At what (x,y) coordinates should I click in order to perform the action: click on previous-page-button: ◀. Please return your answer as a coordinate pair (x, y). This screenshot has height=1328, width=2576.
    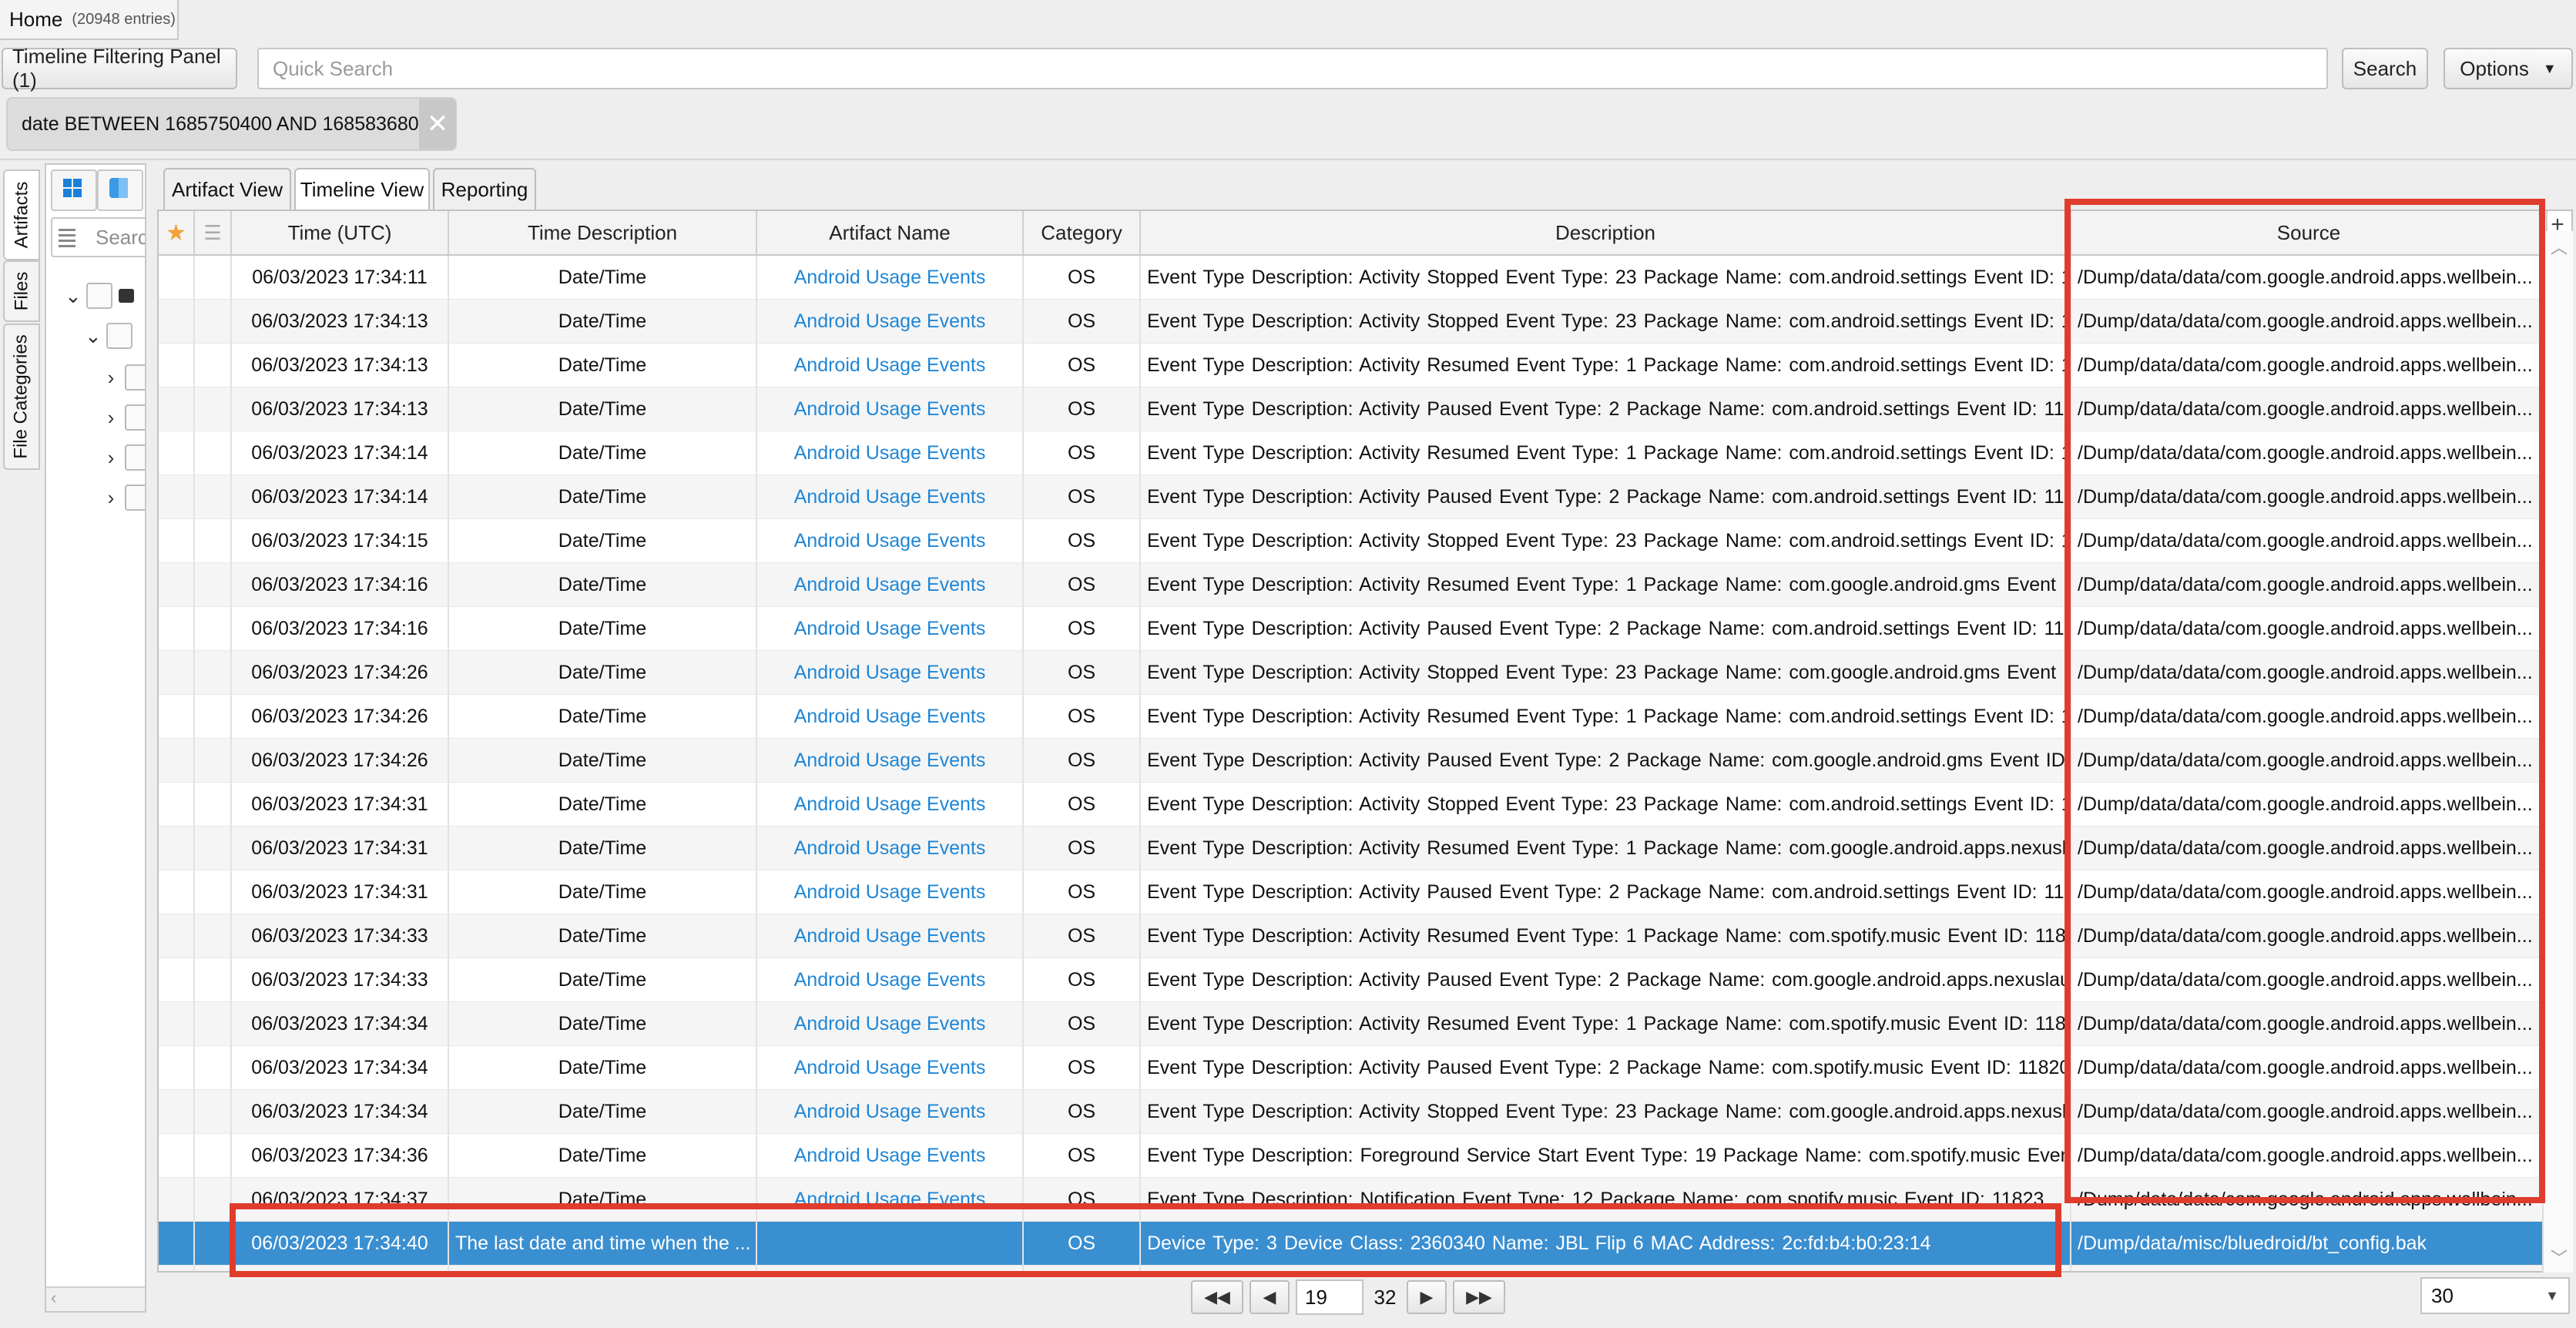
    Looking at the image, I should click on (1269, 1297).